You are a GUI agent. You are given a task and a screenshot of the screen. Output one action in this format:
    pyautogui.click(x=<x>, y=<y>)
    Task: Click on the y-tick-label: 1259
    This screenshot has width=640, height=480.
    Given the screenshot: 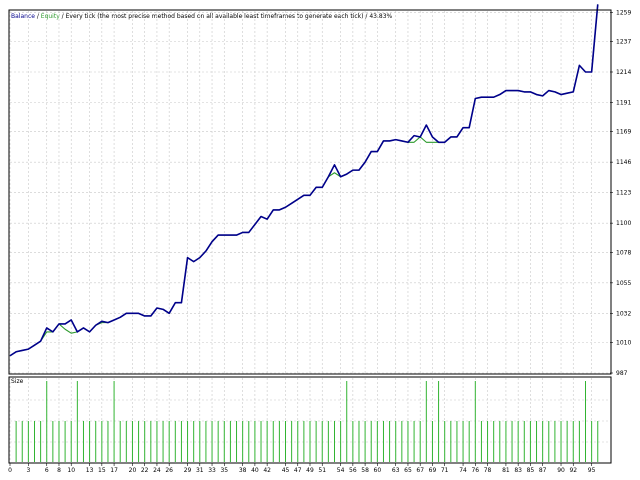 What is the action you would take?
    pyautogui.click(x=623, y=12)
    